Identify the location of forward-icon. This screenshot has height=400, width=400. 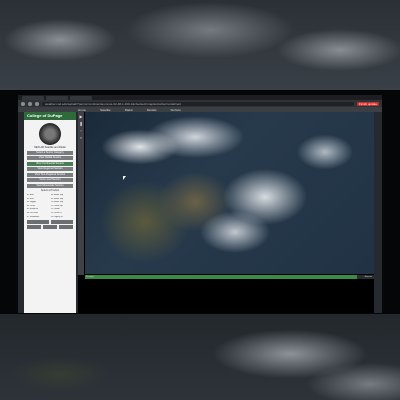
(30, 103).